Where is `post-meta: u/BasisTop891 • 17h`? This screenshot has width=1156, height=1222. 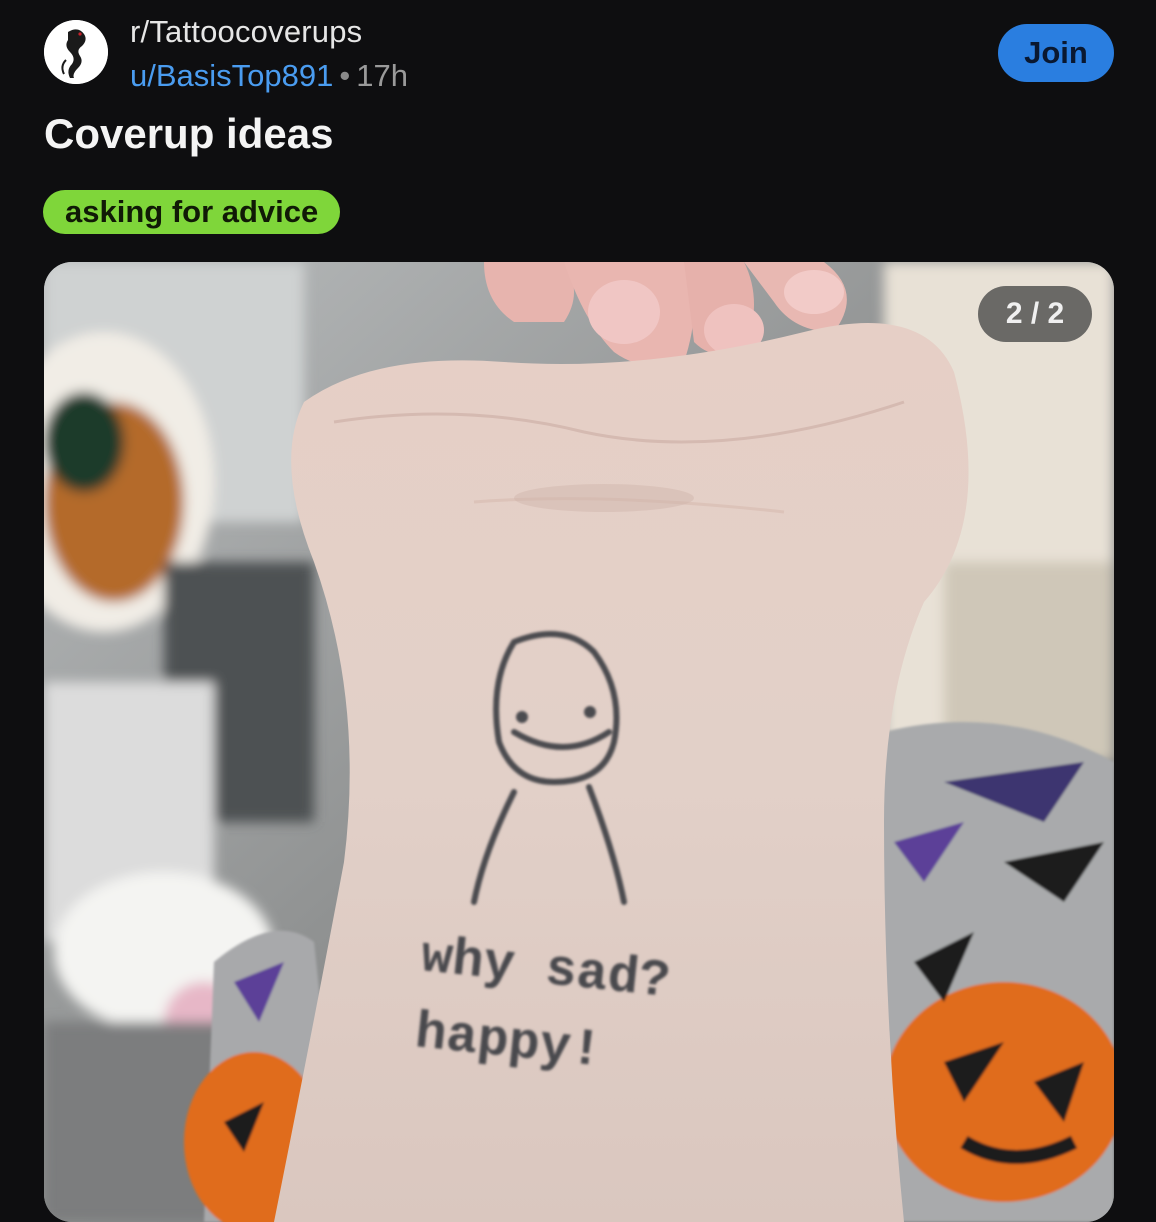 post-meta: u/BasisTop891 • 17h is located at coordinates (269, 76).